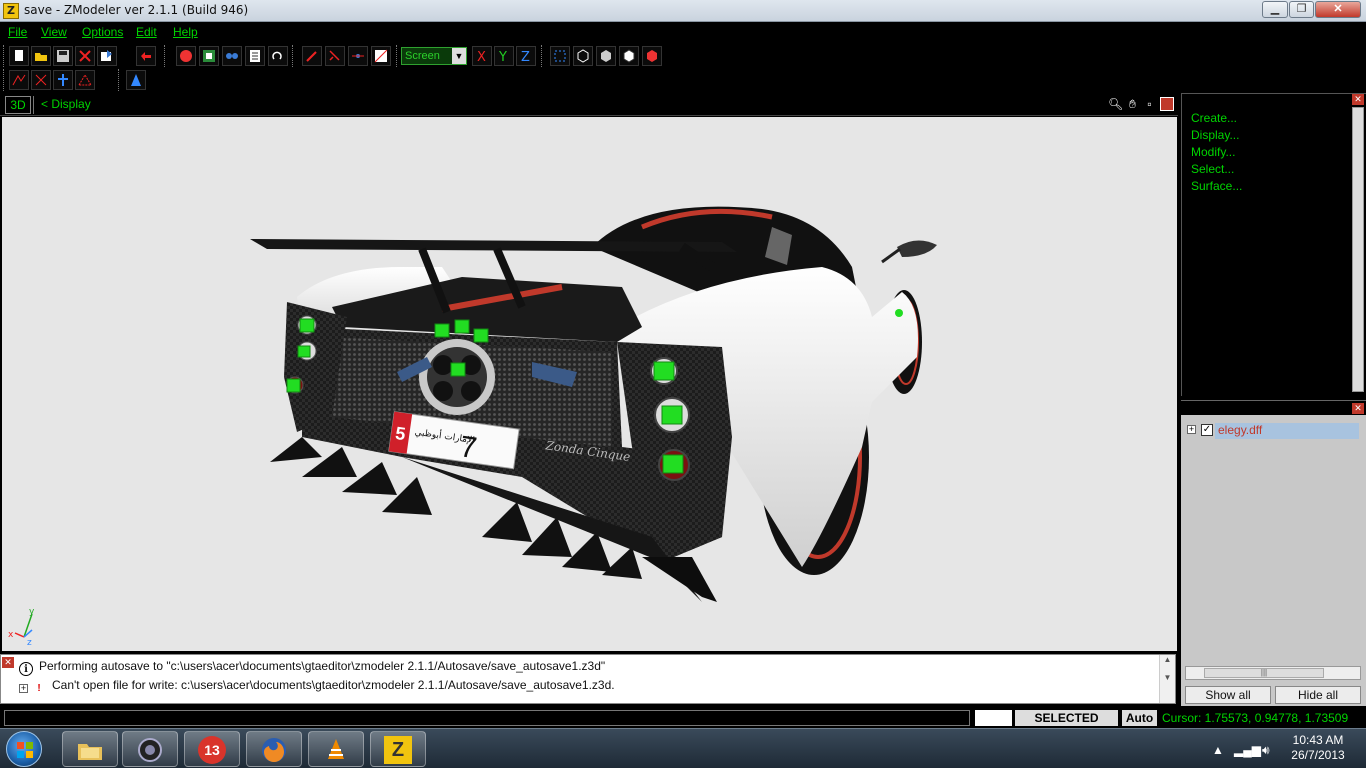  I want to click on info-icon: i, so click(26, 669).